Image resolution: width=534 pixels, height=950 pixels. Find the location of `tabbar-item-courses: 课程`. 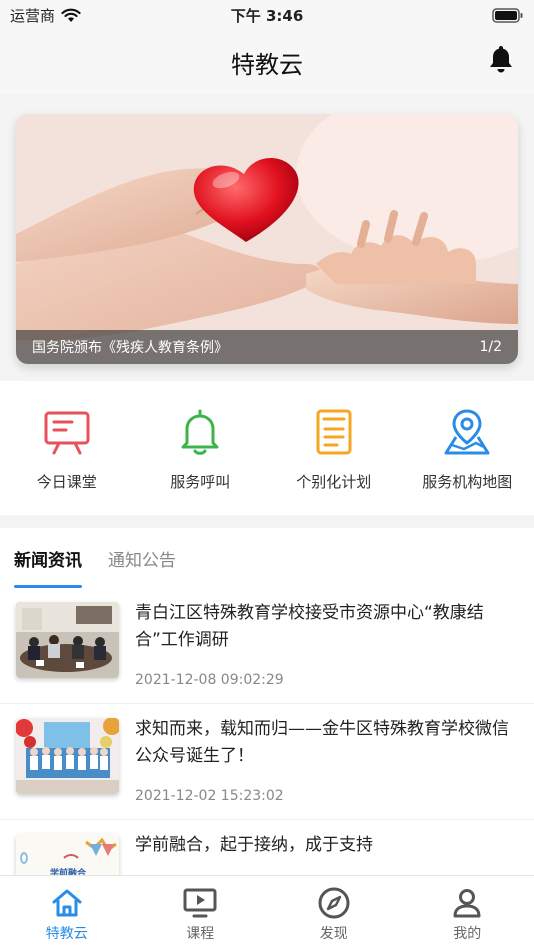

tabbar-item-courses: 课程 is located at coordinates (201, 913).